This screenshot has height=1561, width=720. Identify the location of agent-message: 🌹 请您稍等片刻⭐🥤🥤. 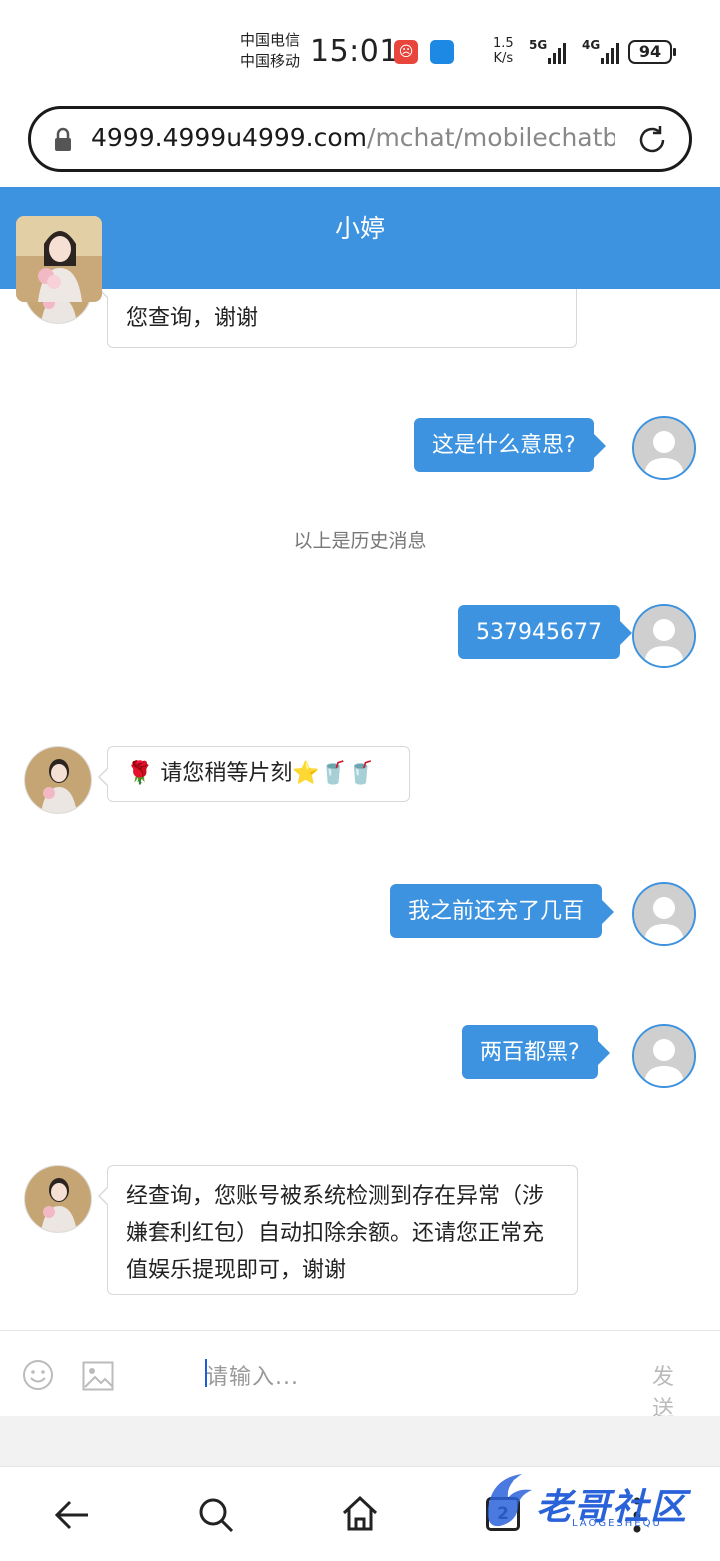
(254, 774).